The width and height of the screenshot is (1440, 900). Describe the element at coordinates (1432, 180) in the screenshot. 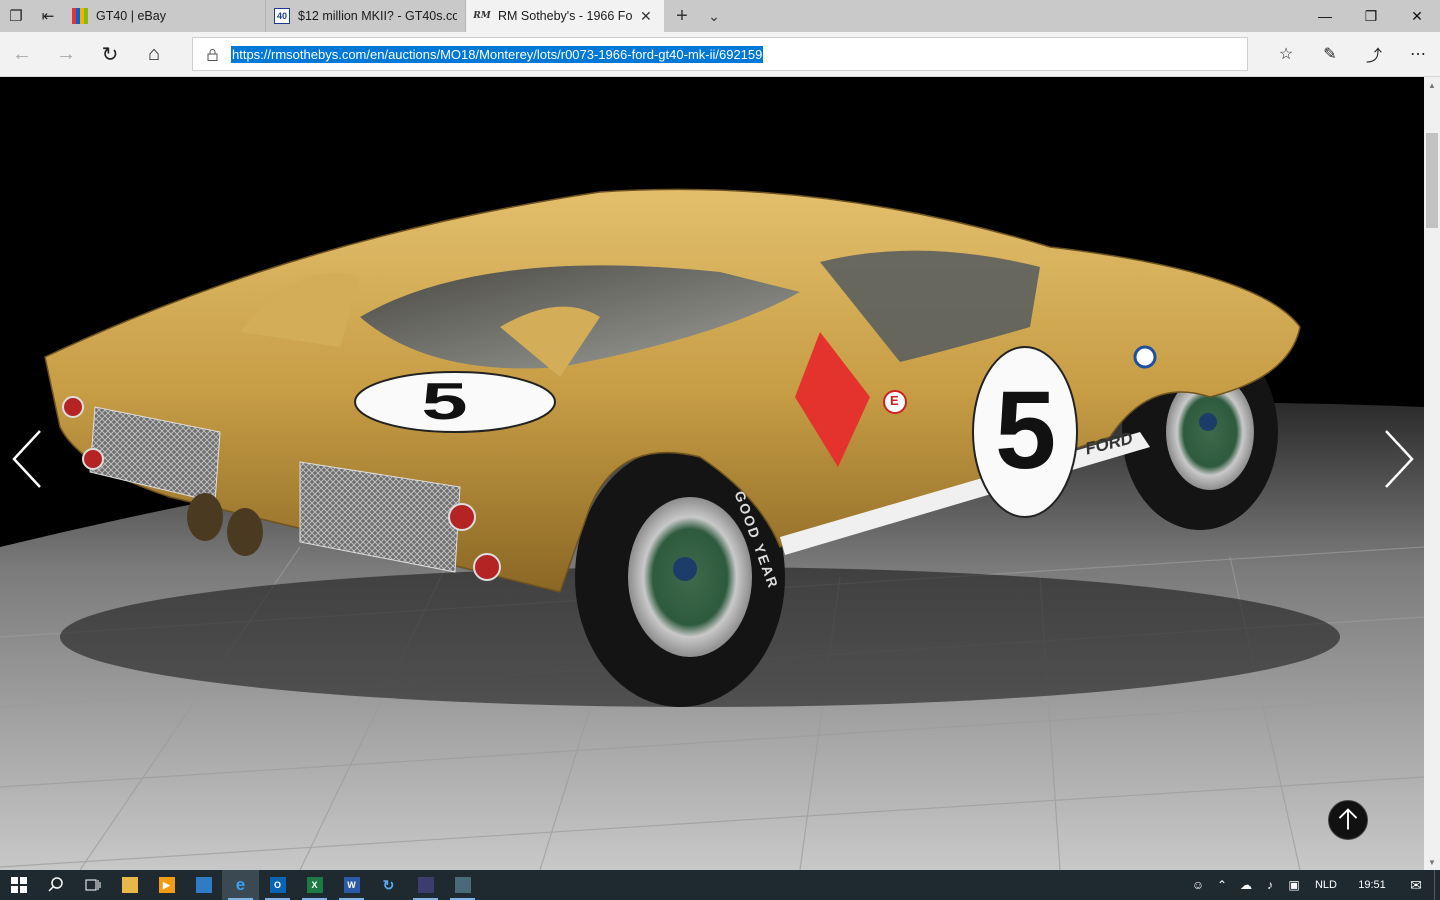

I see `scroll-thumb` at that location.